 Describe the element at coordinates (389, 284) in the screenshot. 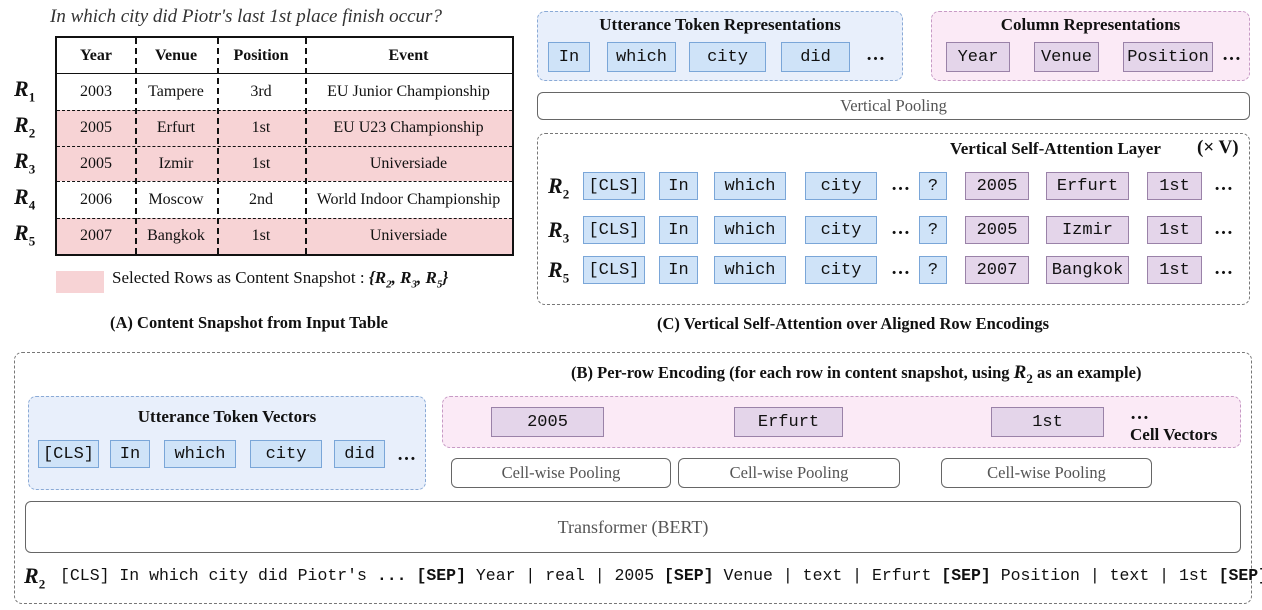

I see `legend-set-item-sub: 2` at that location.